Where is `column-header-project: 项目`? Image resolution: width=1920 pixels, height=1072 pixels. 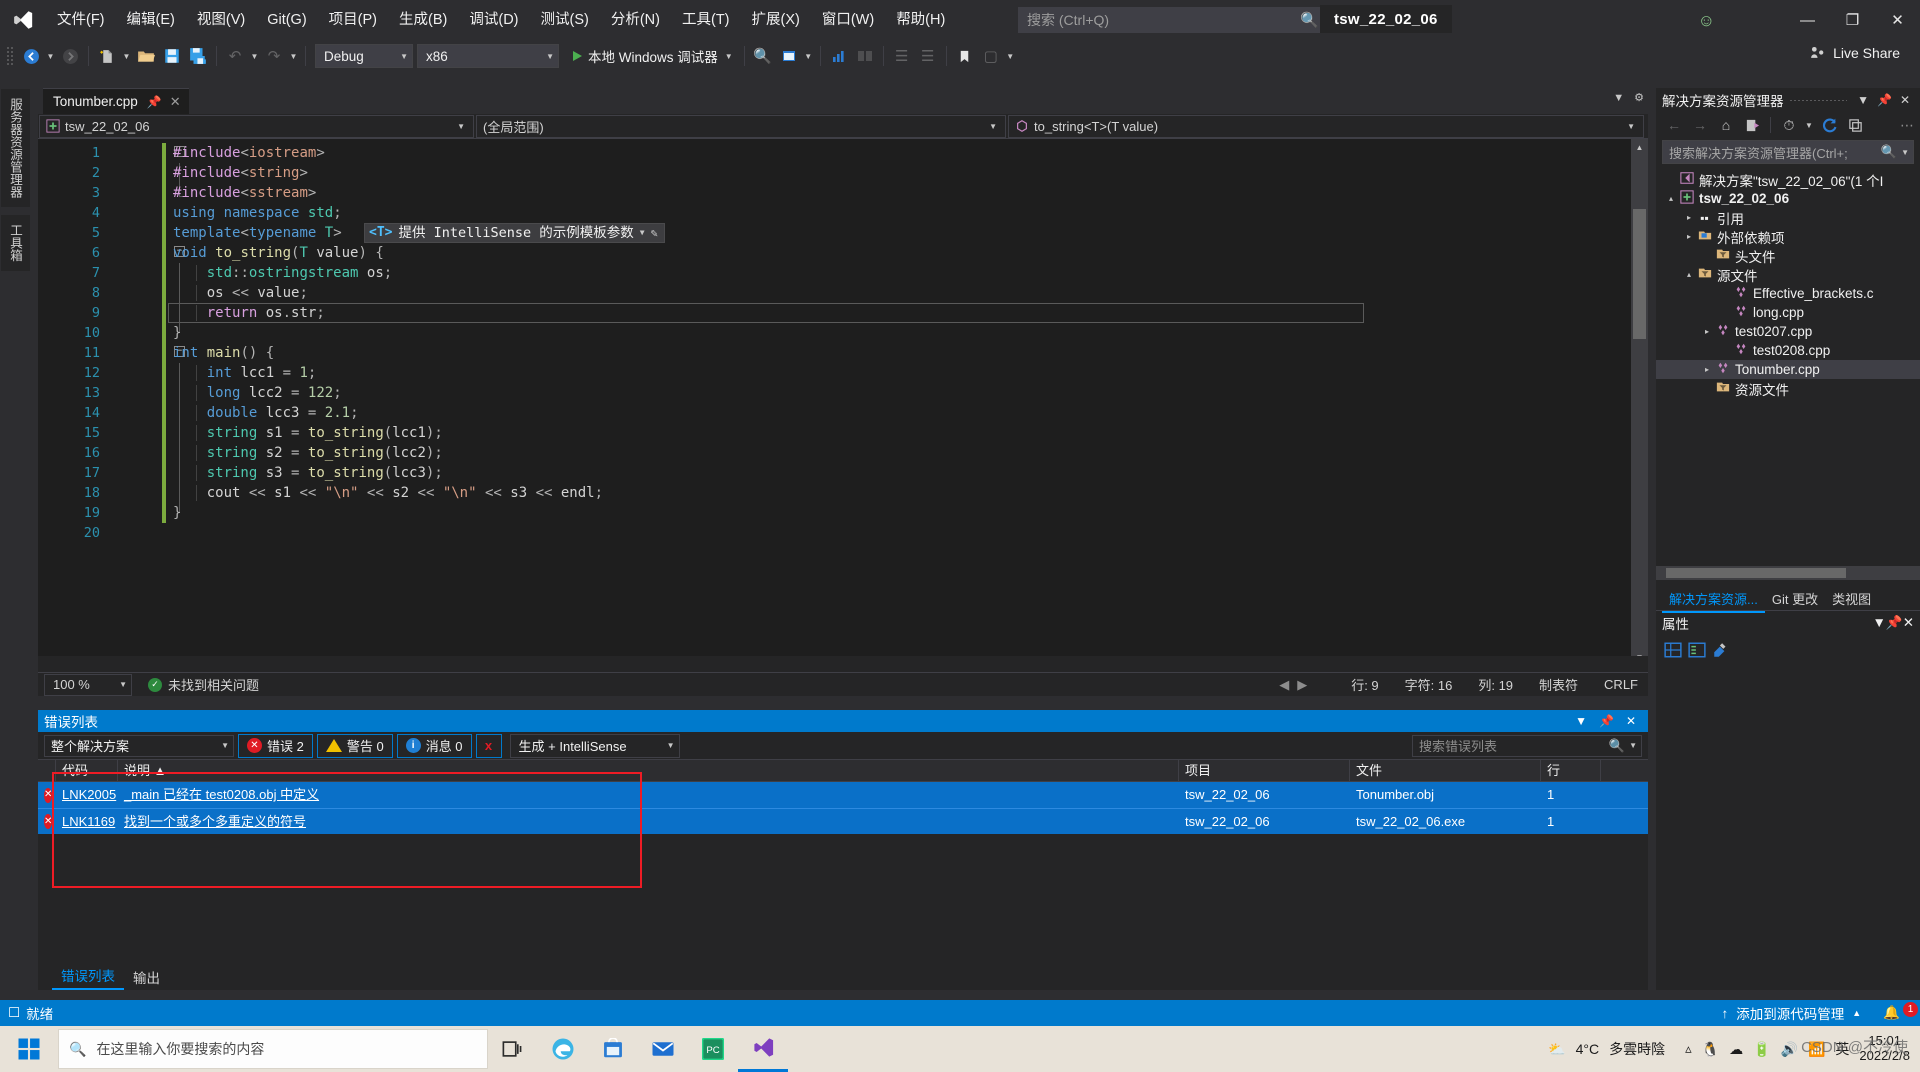 column-header-project: 项目 is located at coordinates (1264, 770).